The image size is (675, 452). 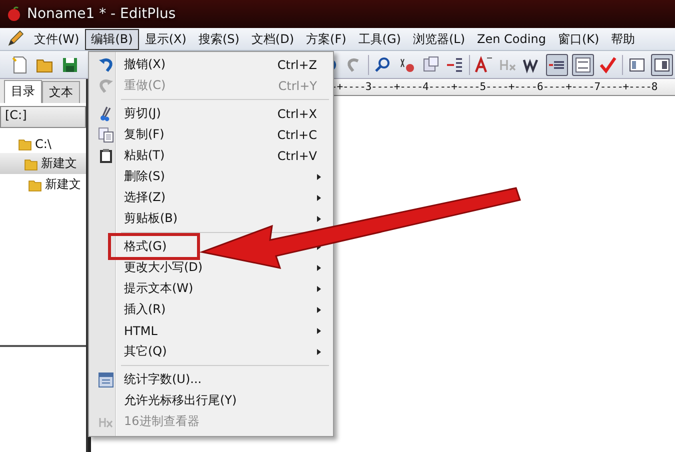 What do you see at coordinates (211, 155) in the screenshot?
I see `menu-item: 粘贴(T) Ctrl+V` at bounding box center [211, 155].